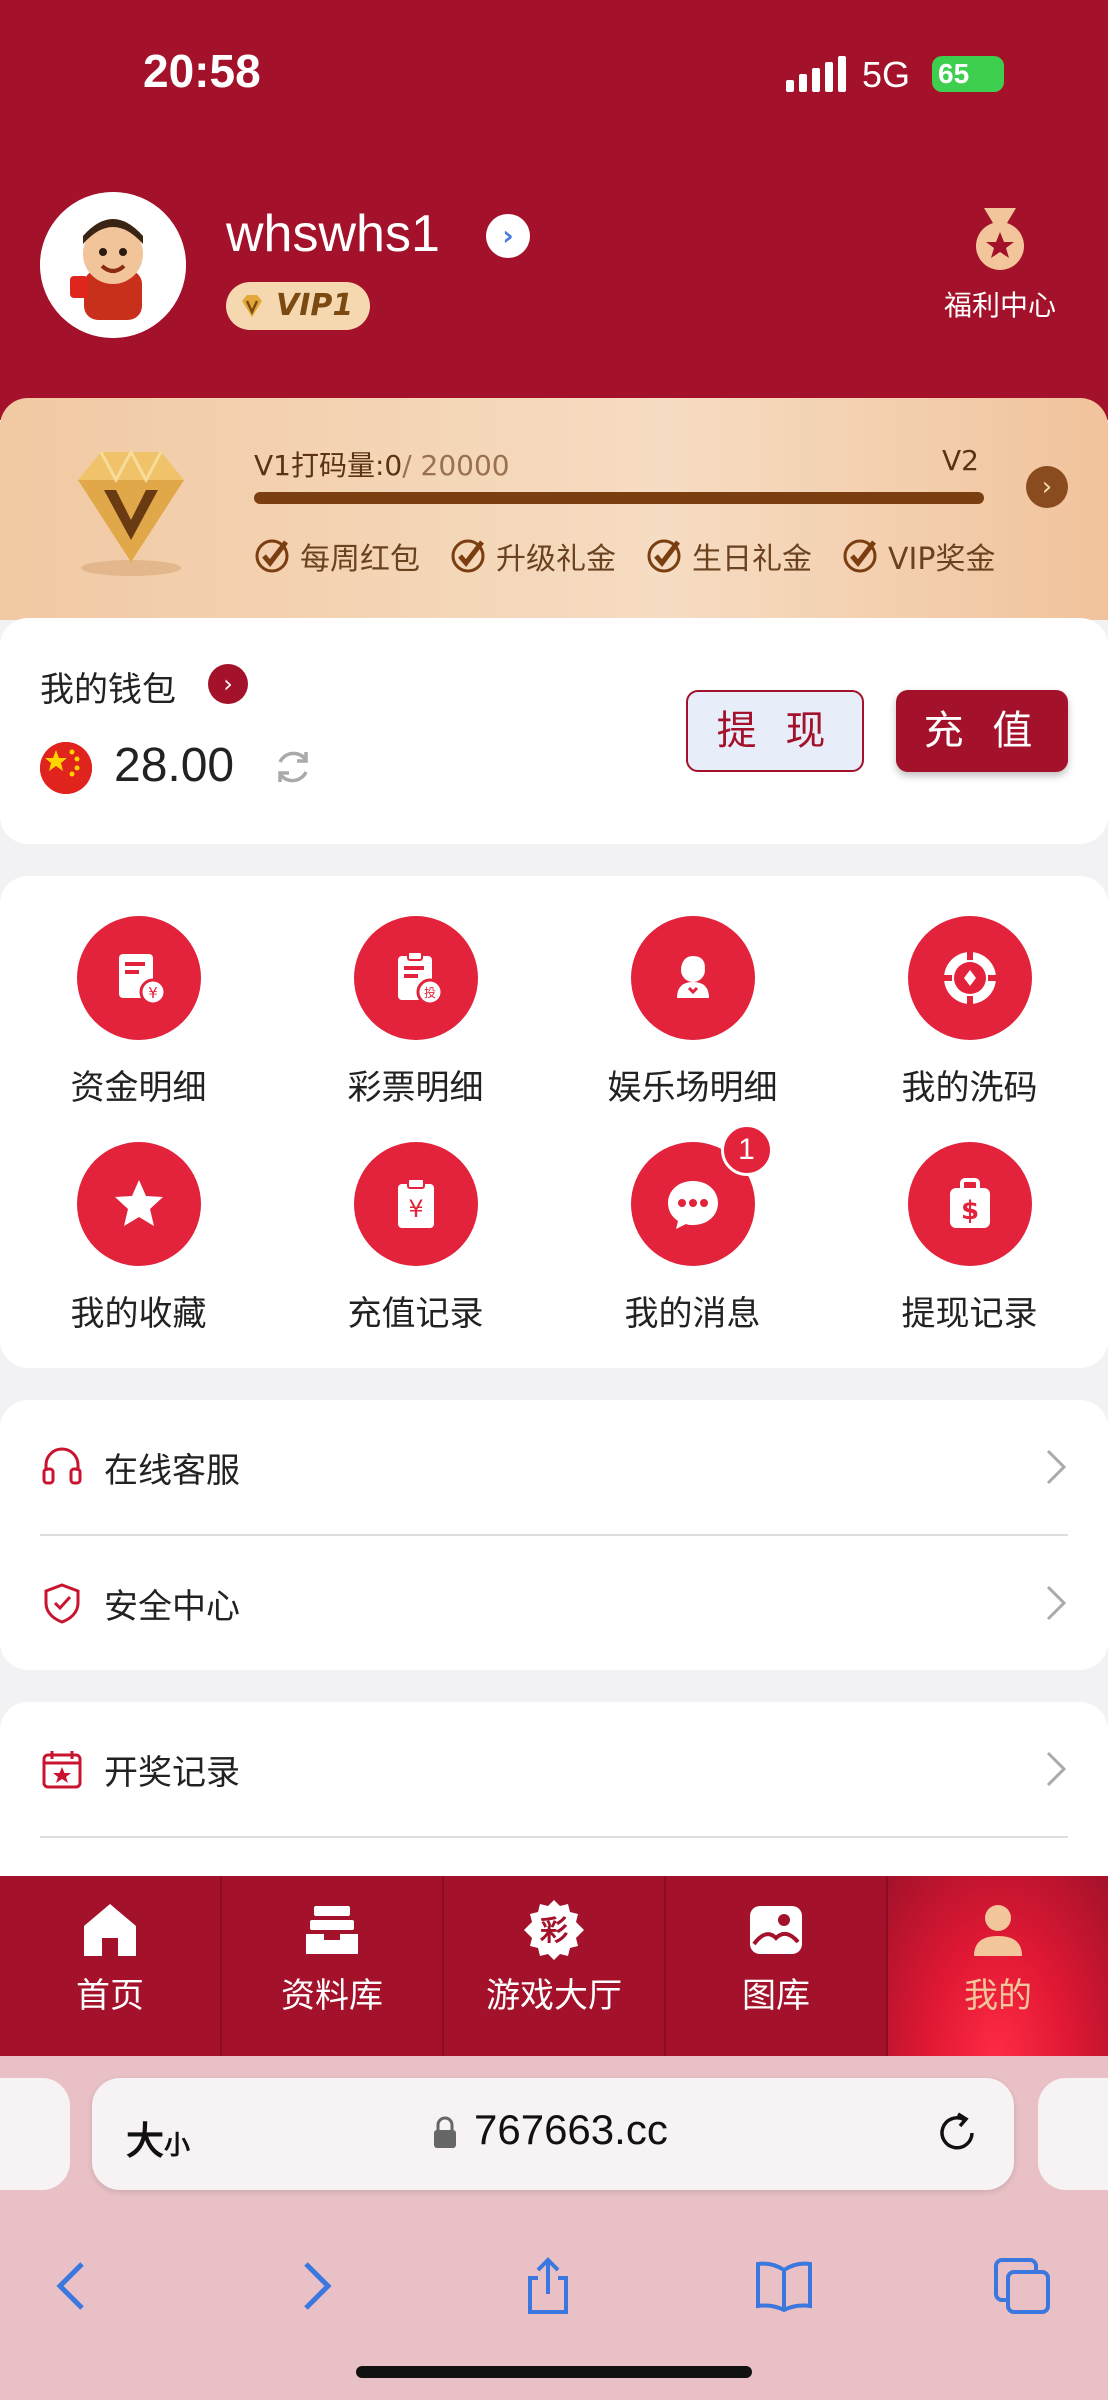  I want to click on game-hall-icon: 彩, so click(554, 1930).